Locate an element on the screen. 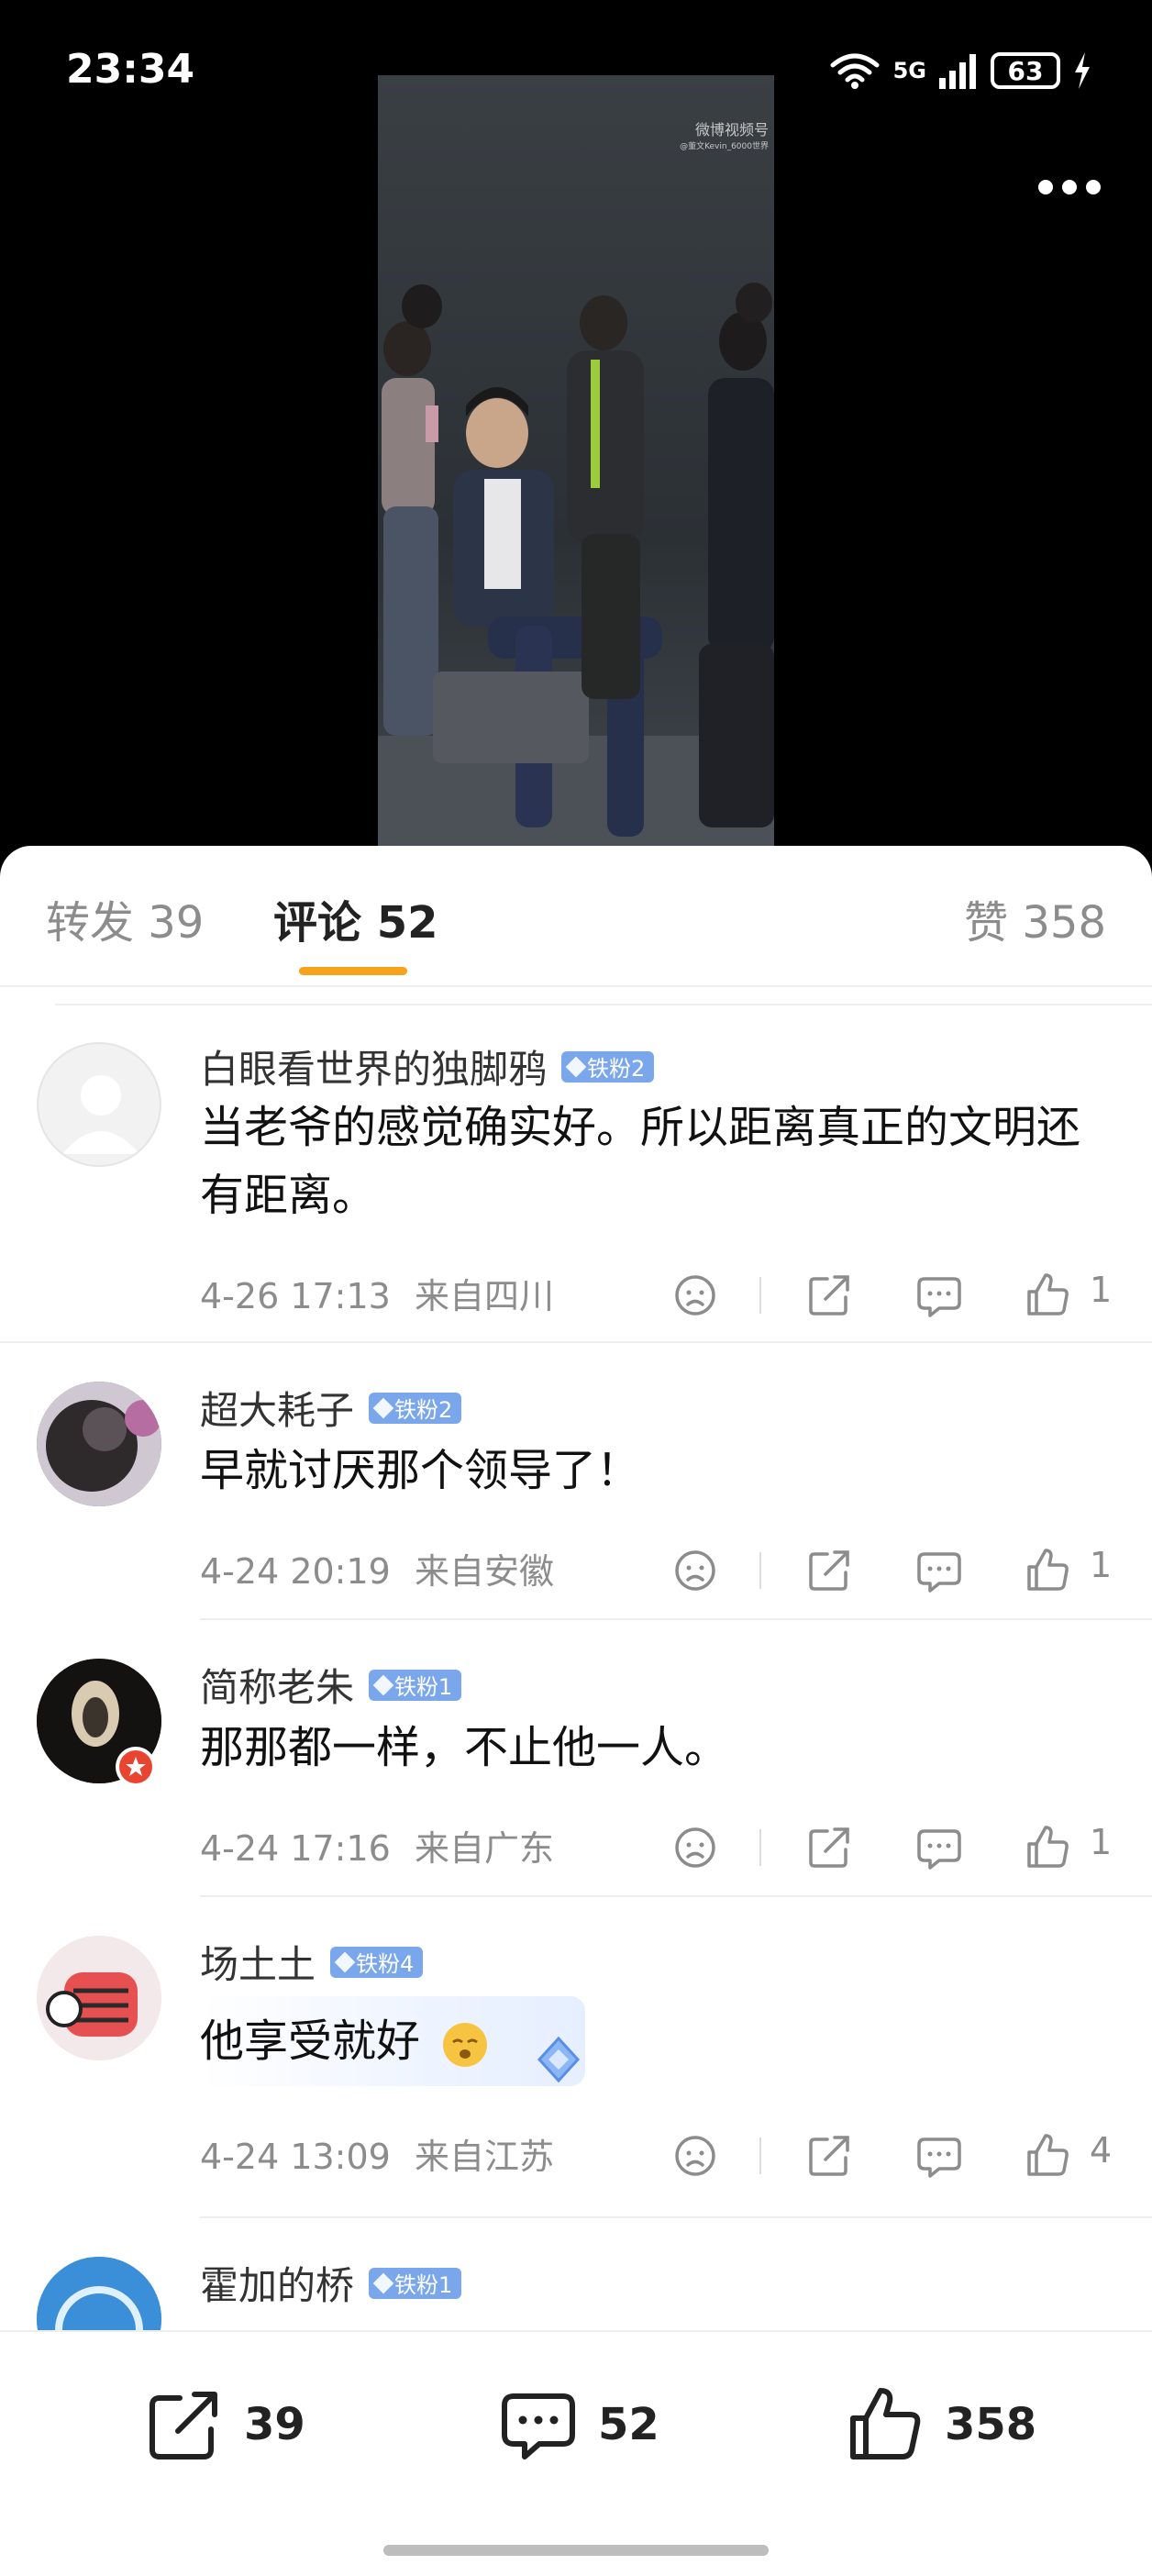 The image size is (1152, 2576). comment-location: 来自广东 is located at coordinates (484, 1848).